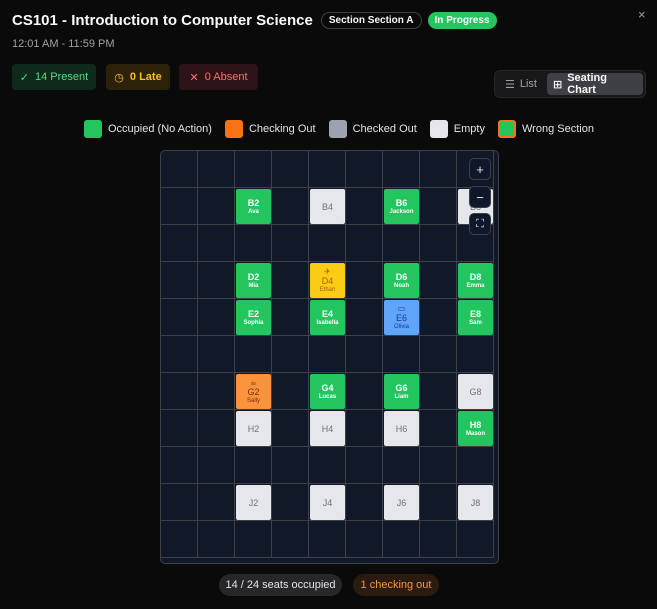 This screenshot has height=609, width=657. I want to click on seat-e2: E2 Sophia, so click(253, 317).